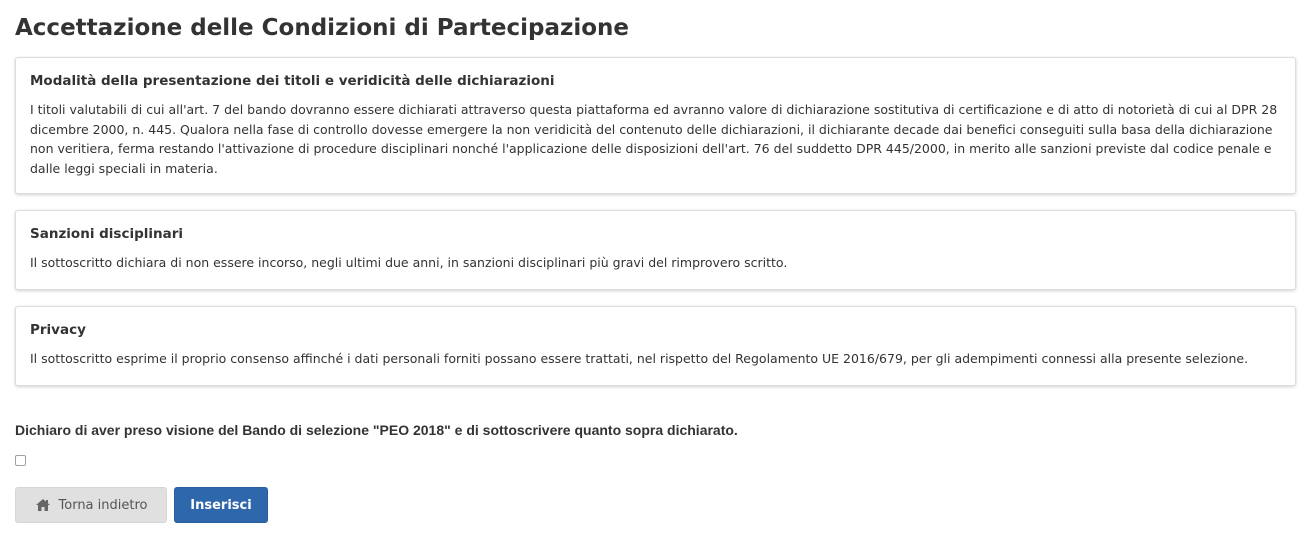 This screenshot has height=534, width=1311. I want to click on submit-button: Inserisci, so click(221, 505).